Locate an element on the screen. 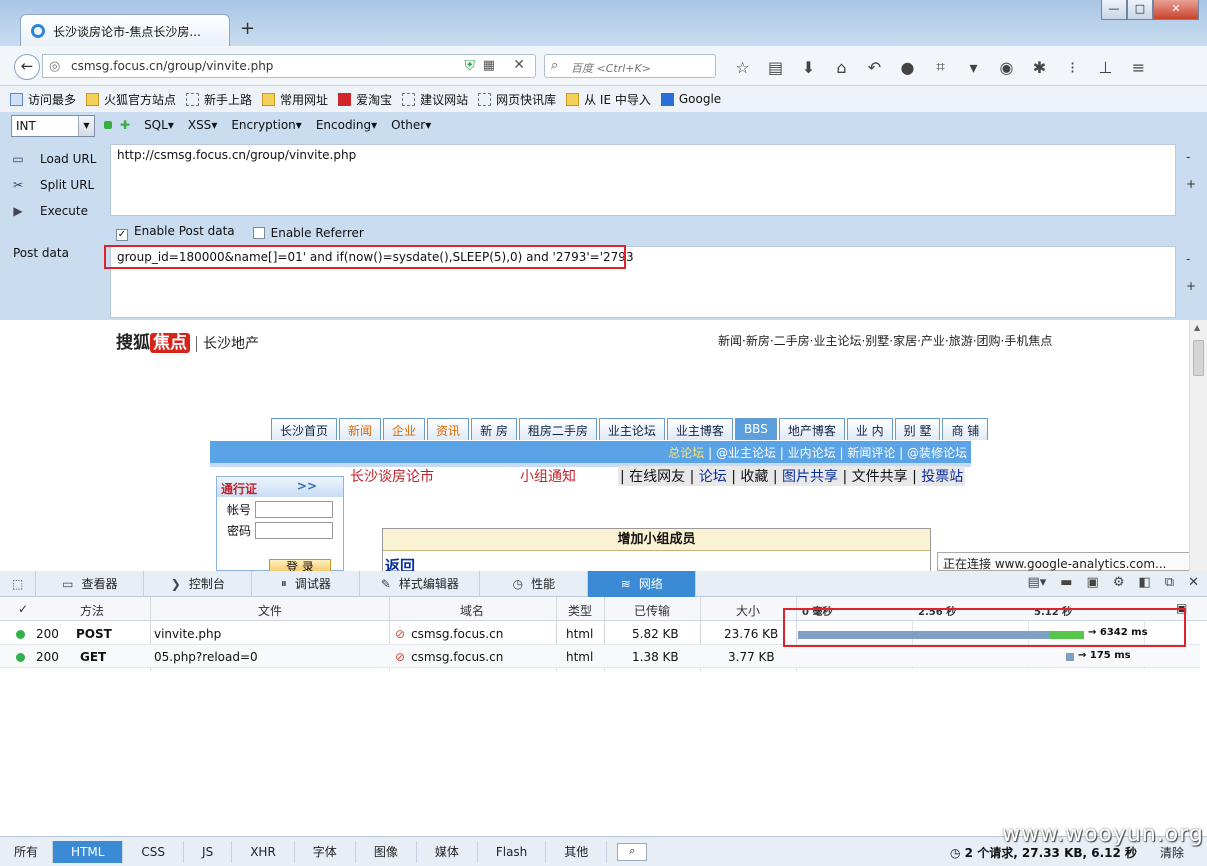 The width and height of the screenshot is (1207, 866). menu-other: Other▾ is located at coordinates (411, 125).